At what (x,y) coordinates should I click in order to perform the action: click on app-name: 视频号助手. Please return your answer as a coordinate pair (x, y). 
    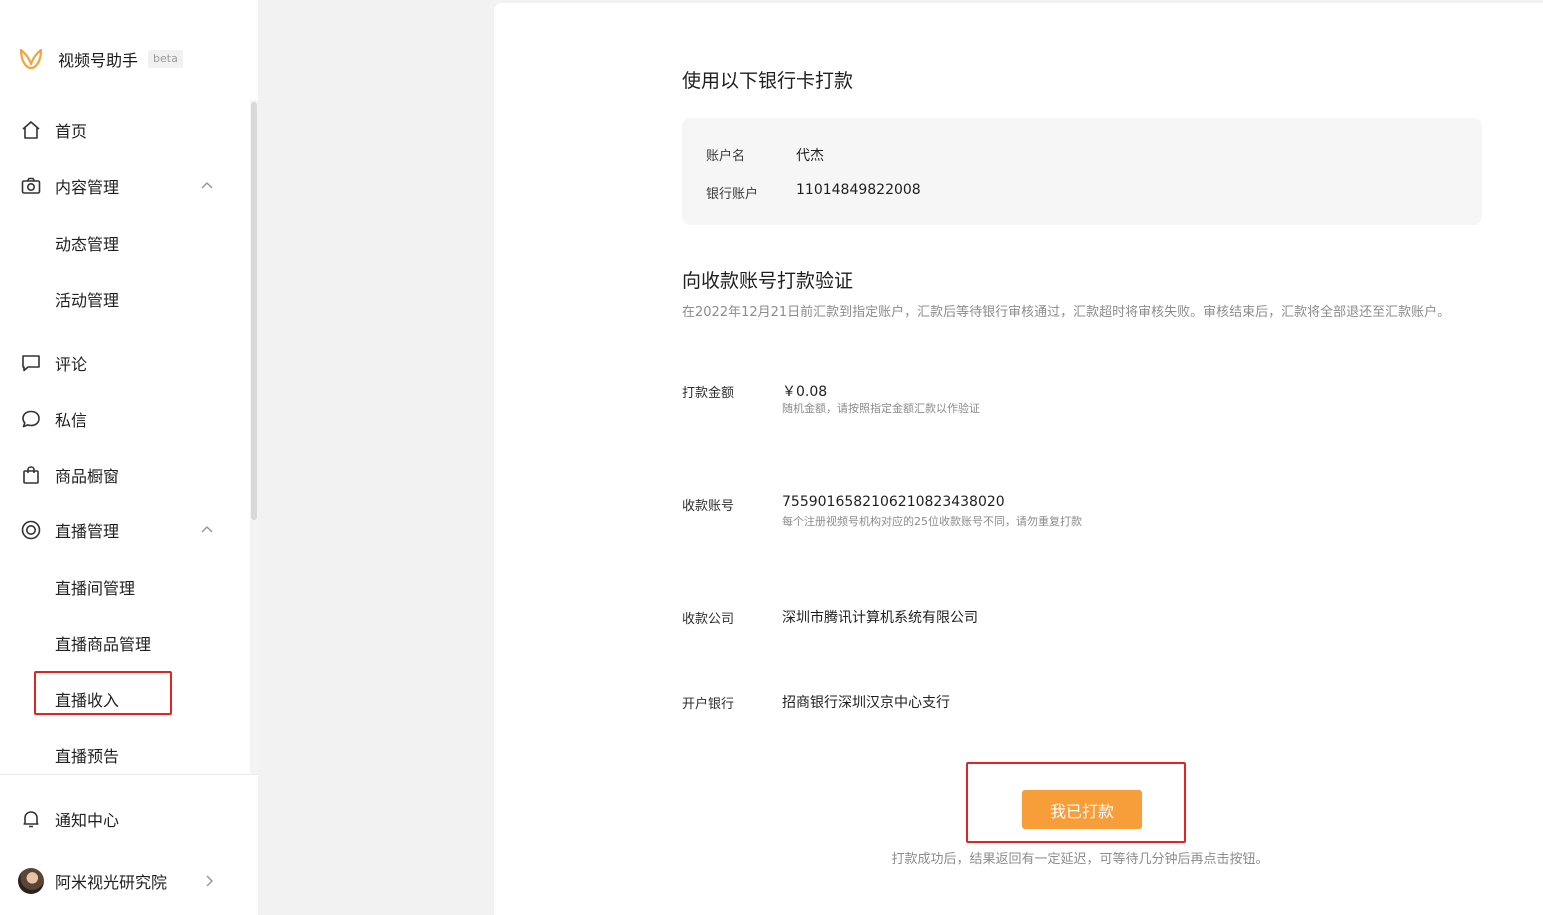
    Looking at the image, I should click on (98, 60).